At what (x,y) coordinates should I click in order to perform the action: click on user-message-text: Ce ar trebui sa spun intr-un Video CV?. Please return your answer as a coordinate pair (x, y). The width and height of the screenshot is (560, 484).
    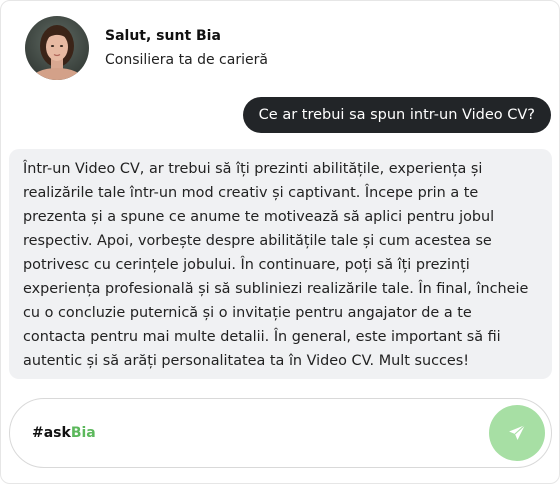
    Looking at the image, I should click on (396, 115).